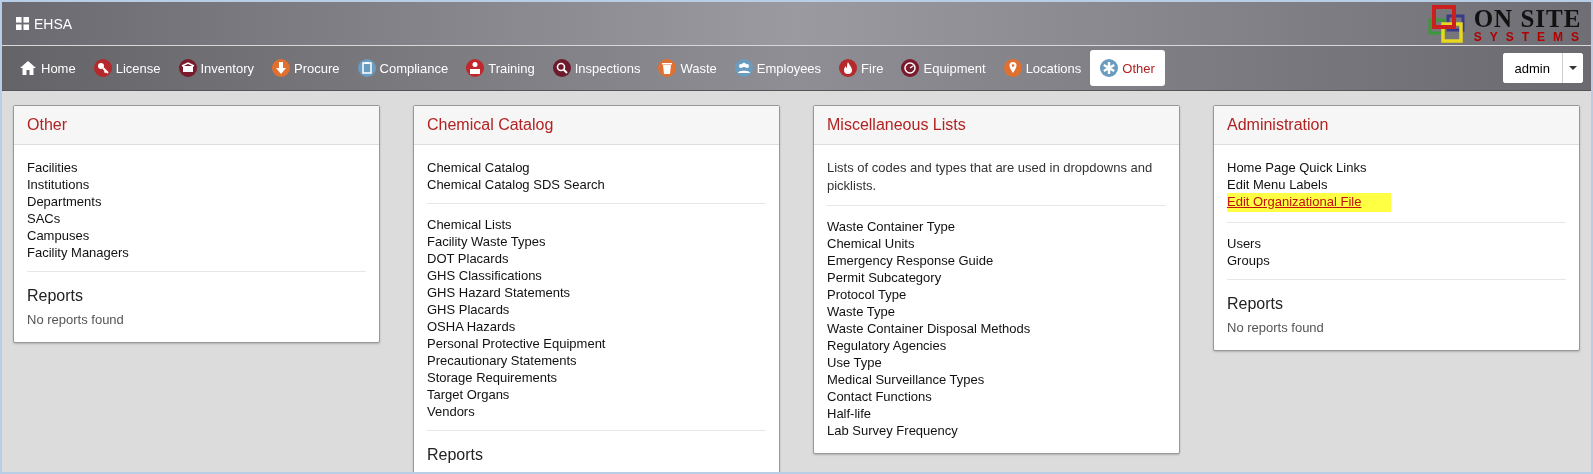  I want to click on nav-tab: Training, so click(500, 68).